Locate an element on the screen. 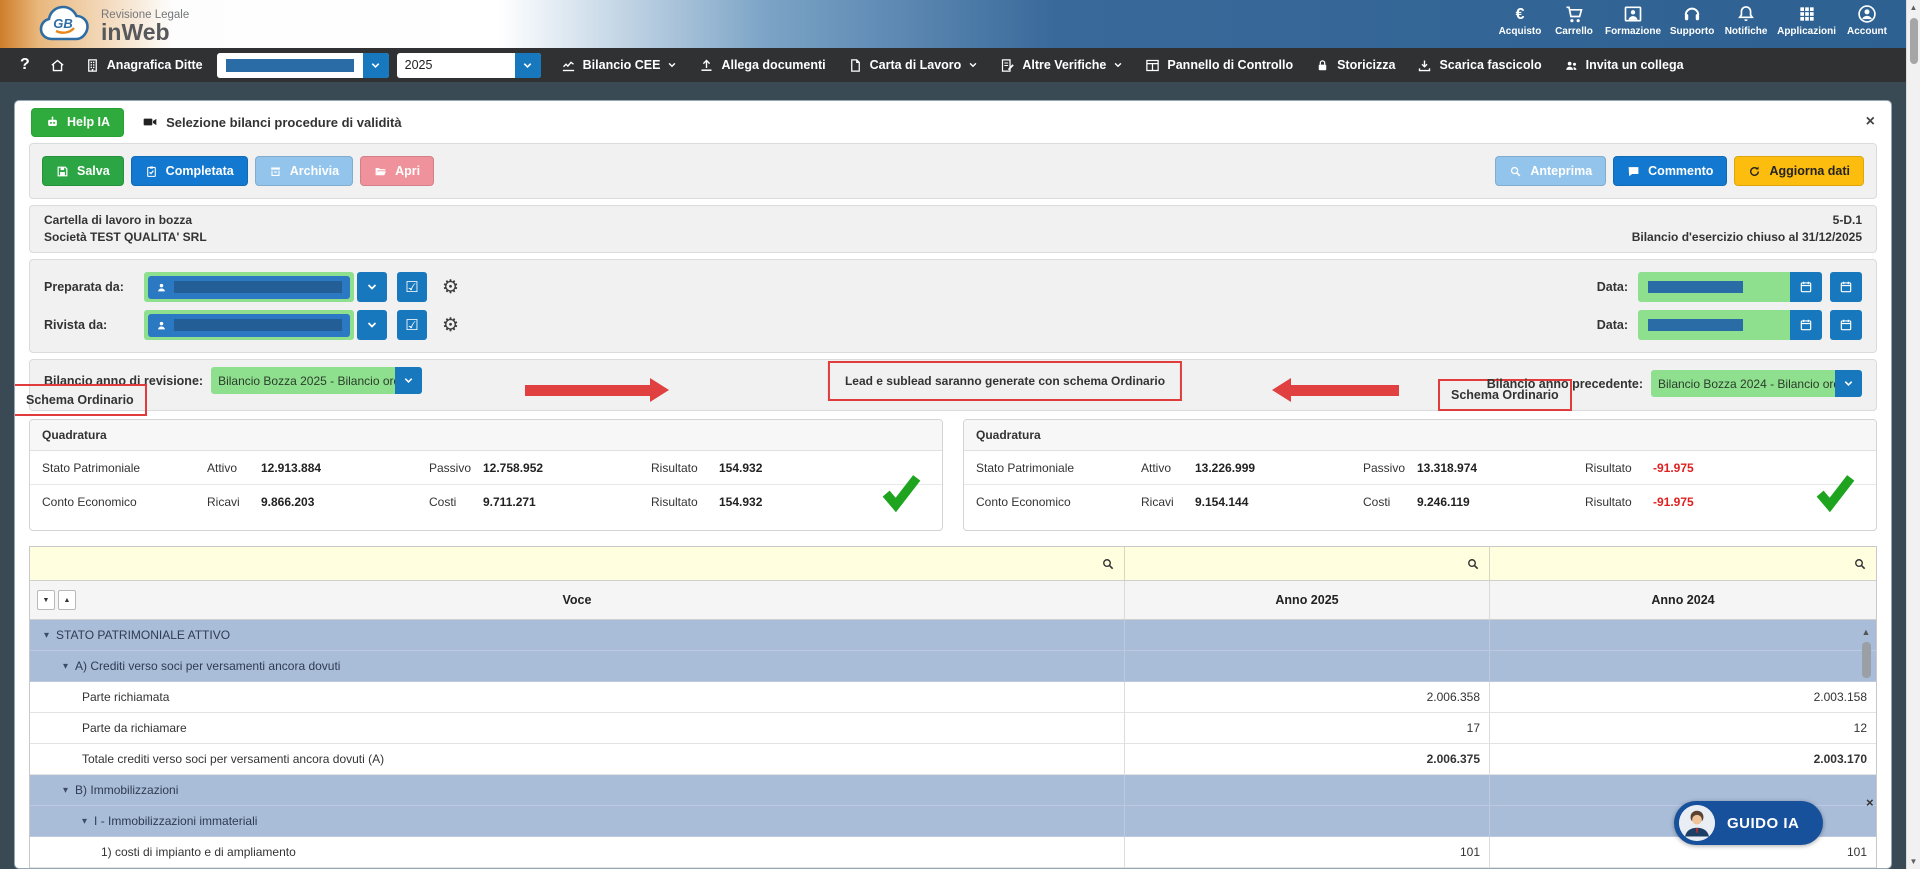  search-input-voce is located at coordinates (577, 564).